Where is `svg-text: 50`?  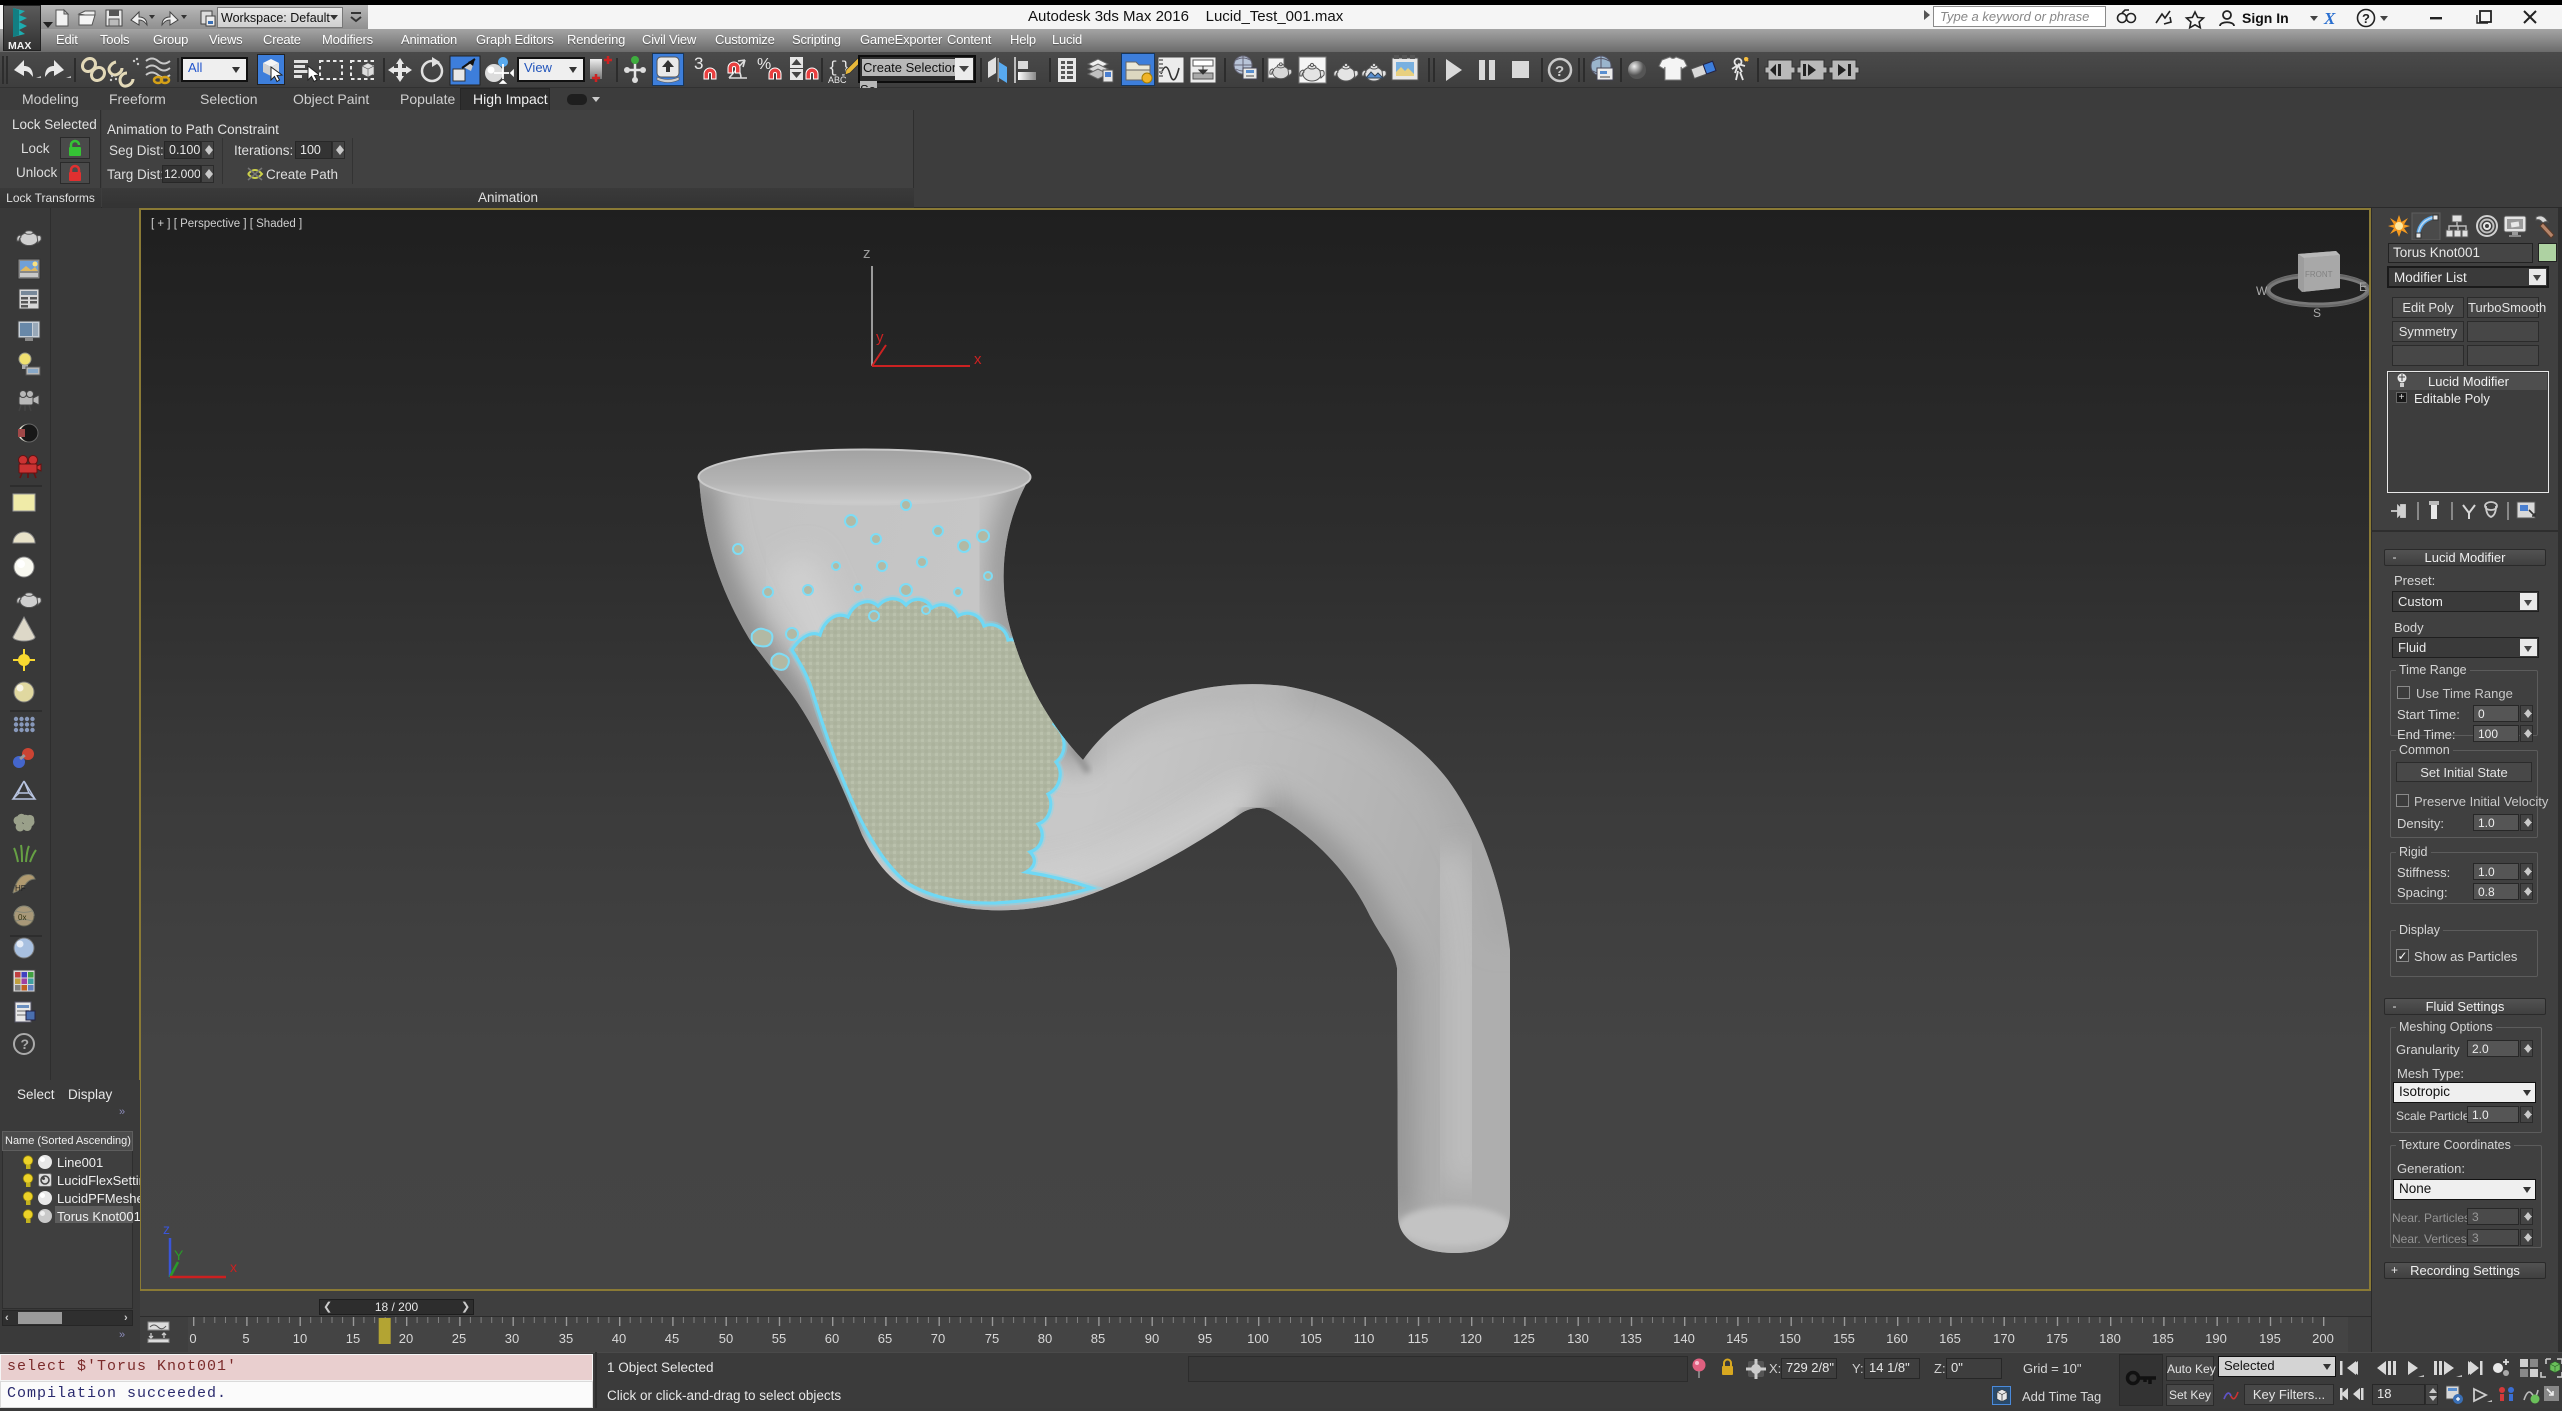
svg-text: 50 is located at coordinates (726, 1338).